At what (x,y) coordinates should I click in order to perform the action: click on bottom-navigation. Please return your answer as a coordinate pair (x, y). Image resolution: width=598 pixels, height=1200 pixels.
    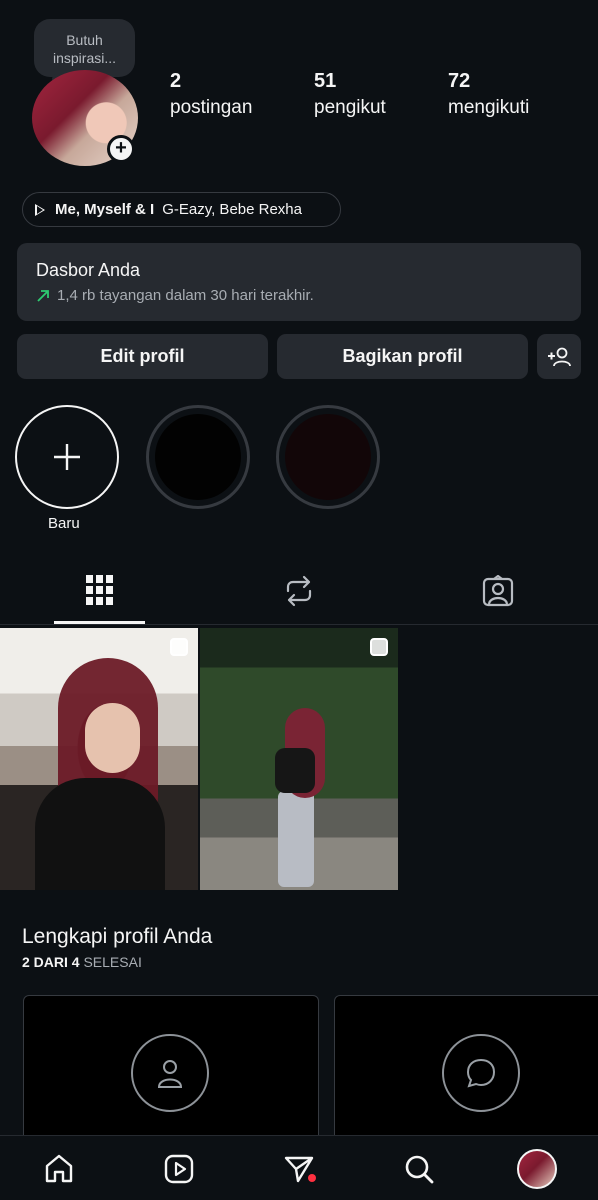
    Looking at the image, I should click on (299, 1167).